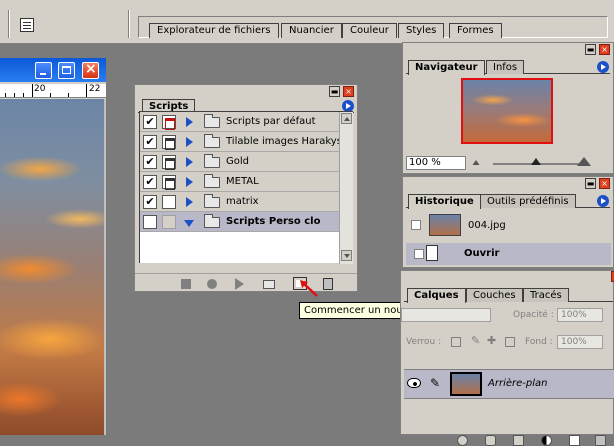 The height and width of the screenshot is (446, 614). I want to click on new-set-folder-icon, so click(269, 284).